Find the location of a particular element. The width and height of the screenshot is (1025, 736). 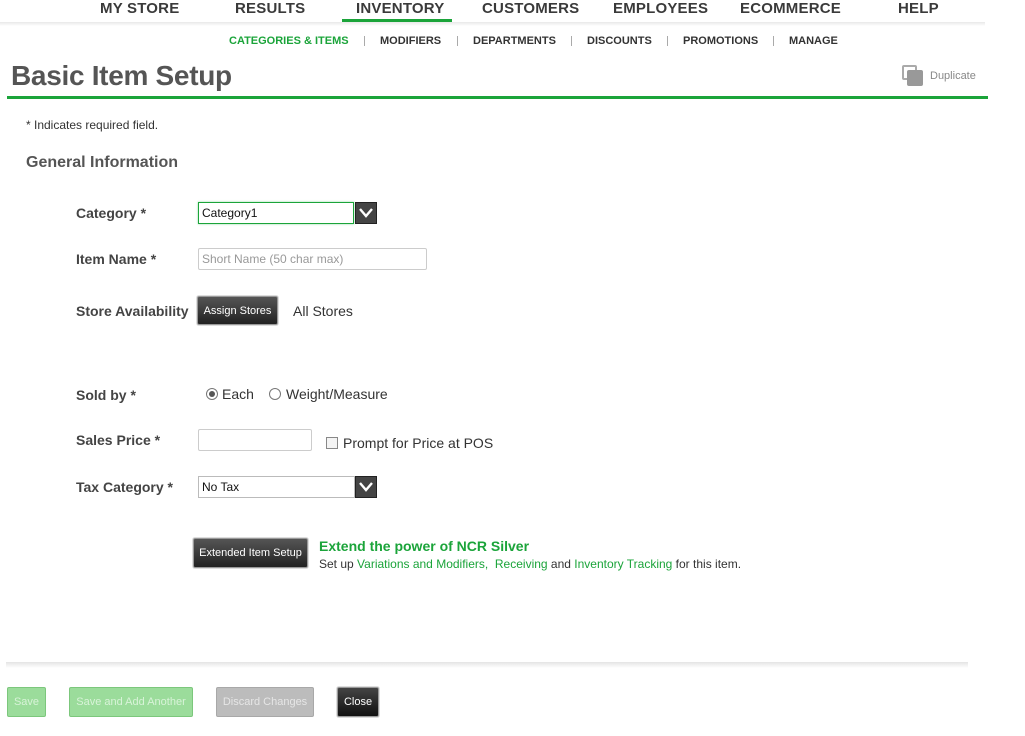

nav-help: HELP is located at coordinates (918, 8).